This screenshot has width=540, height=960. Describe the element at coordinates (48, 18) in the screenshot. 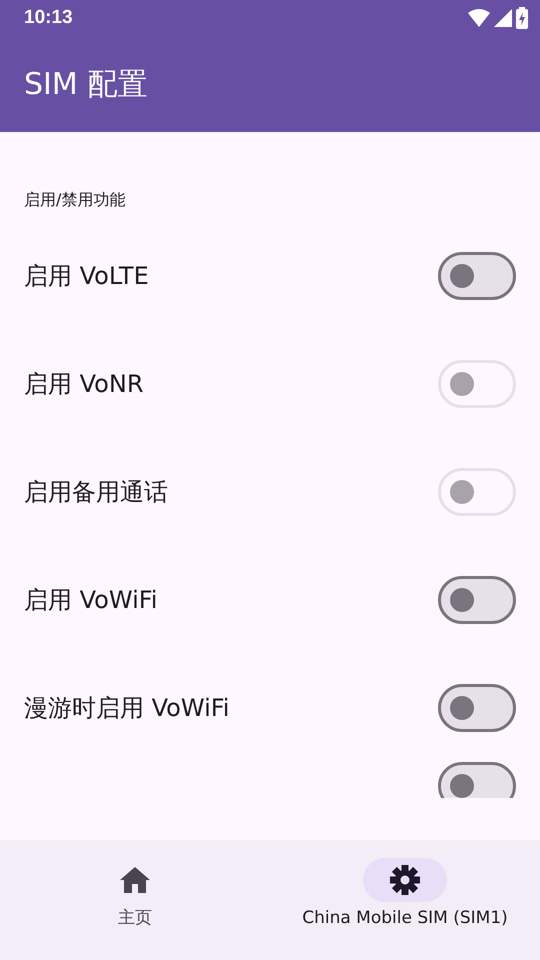

I see `status-time: 10:13` at that location.